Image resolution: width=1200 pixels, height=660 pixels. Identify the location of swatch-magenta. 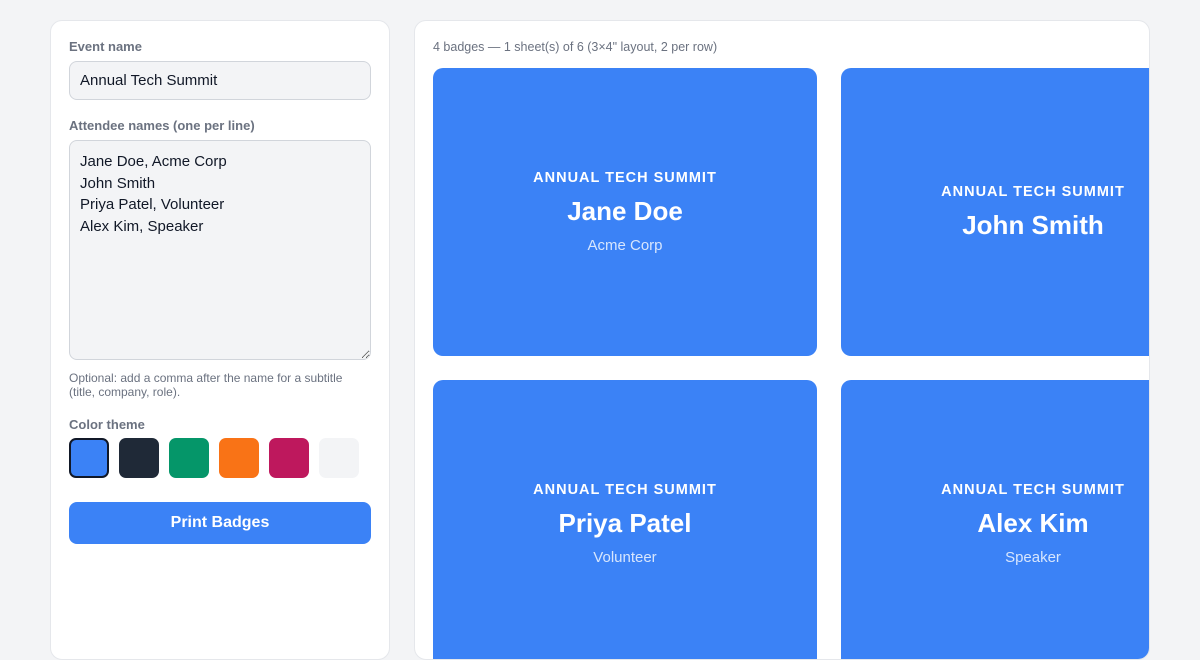
(289, 458).